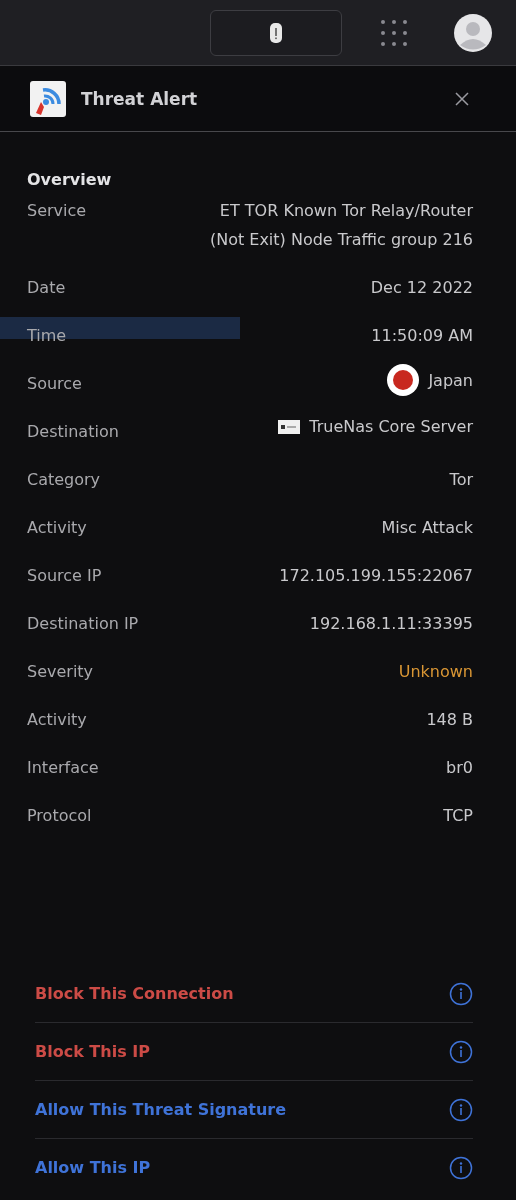  I want to click on close-icon, so click(462, 98).